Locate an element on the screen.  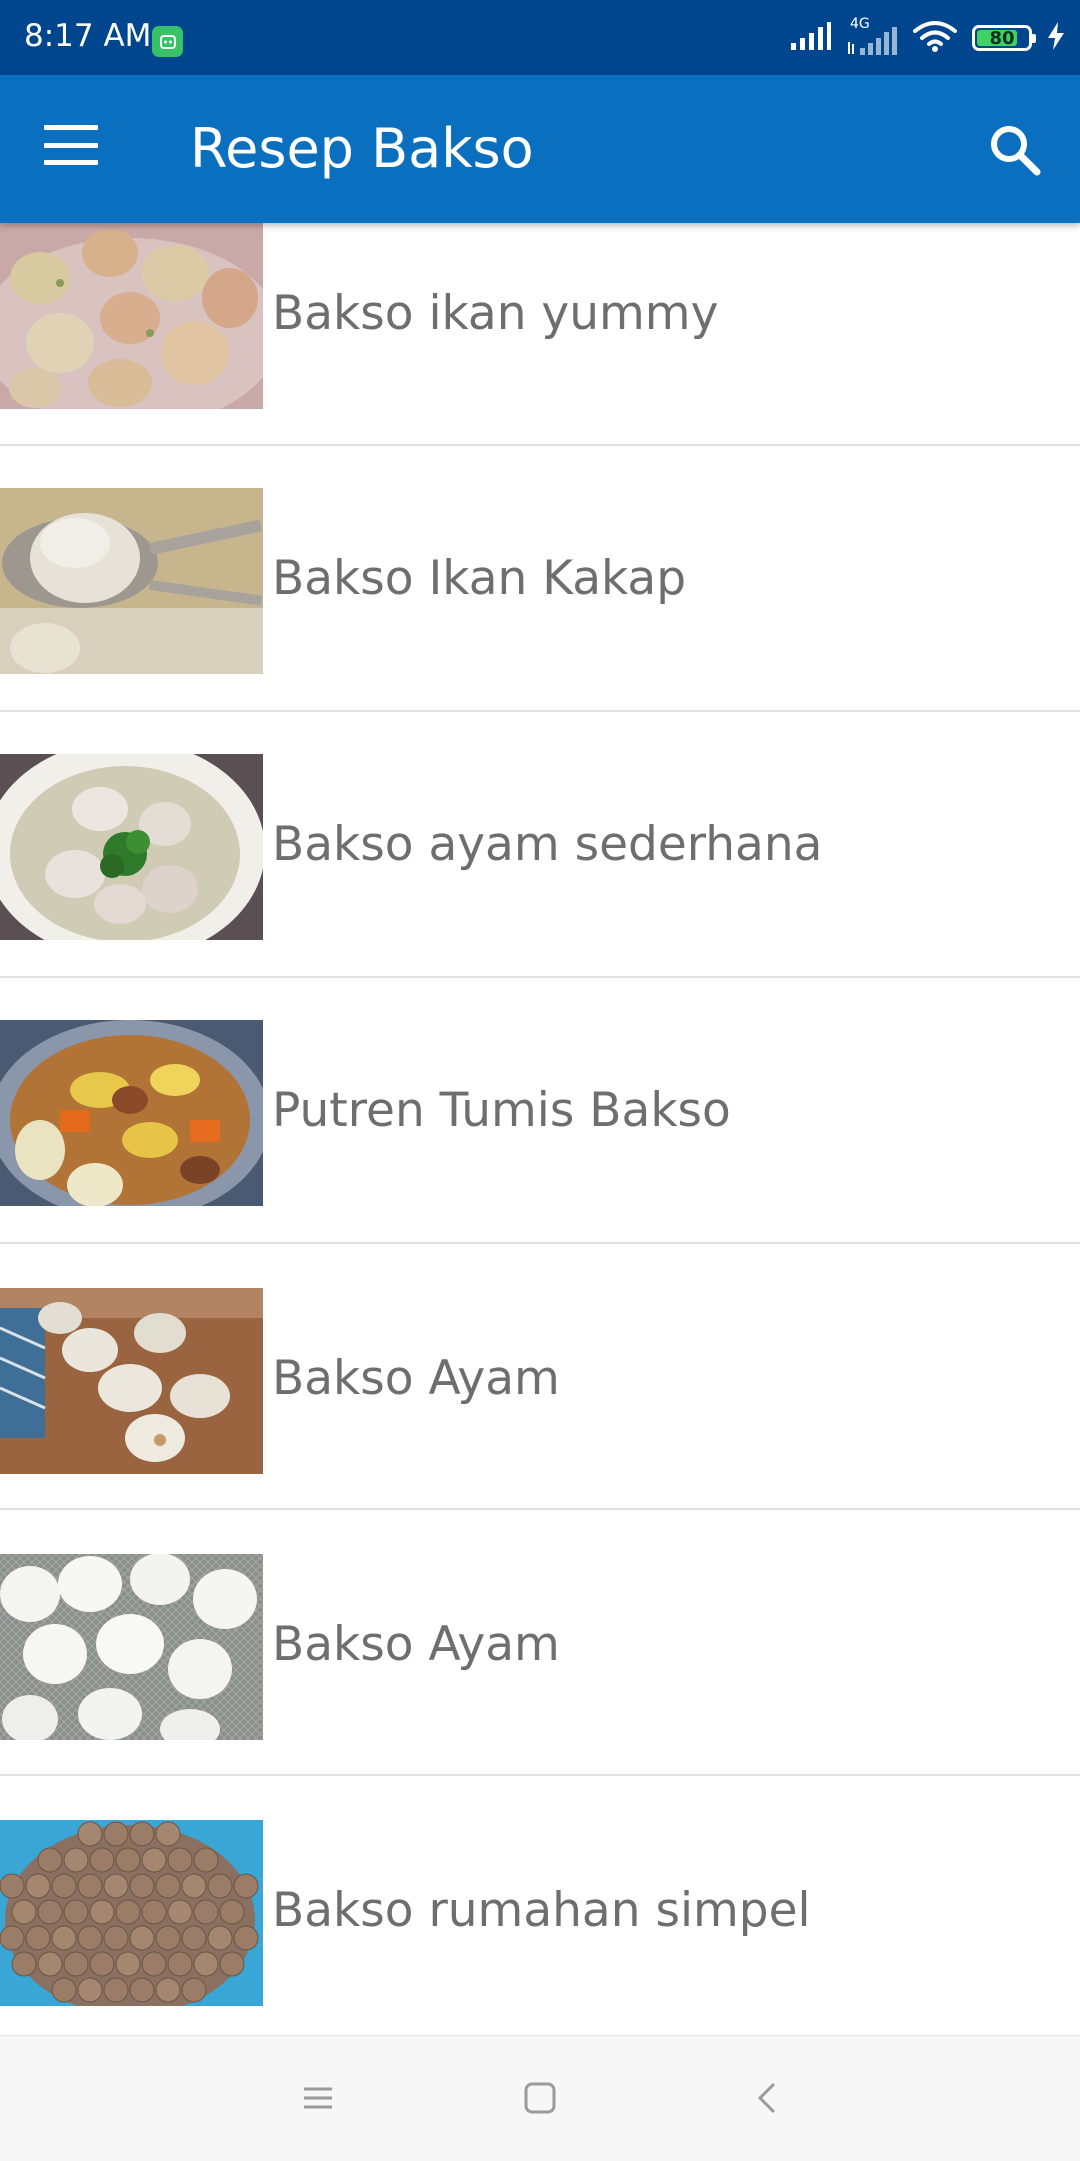
system-nav-bar is located at coordinates (540, 2098).